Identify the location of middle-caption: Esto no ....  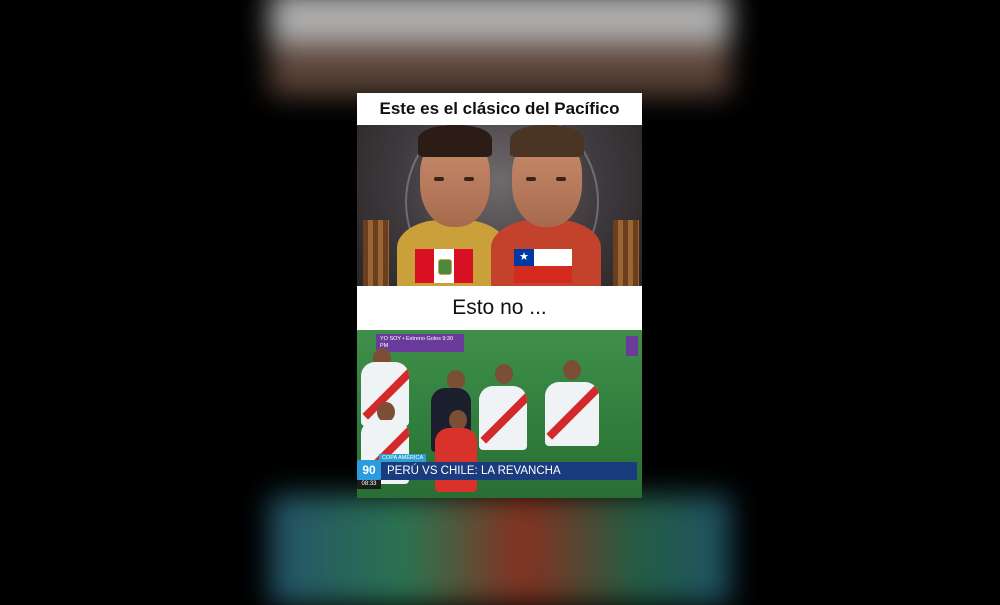
(499, 308).